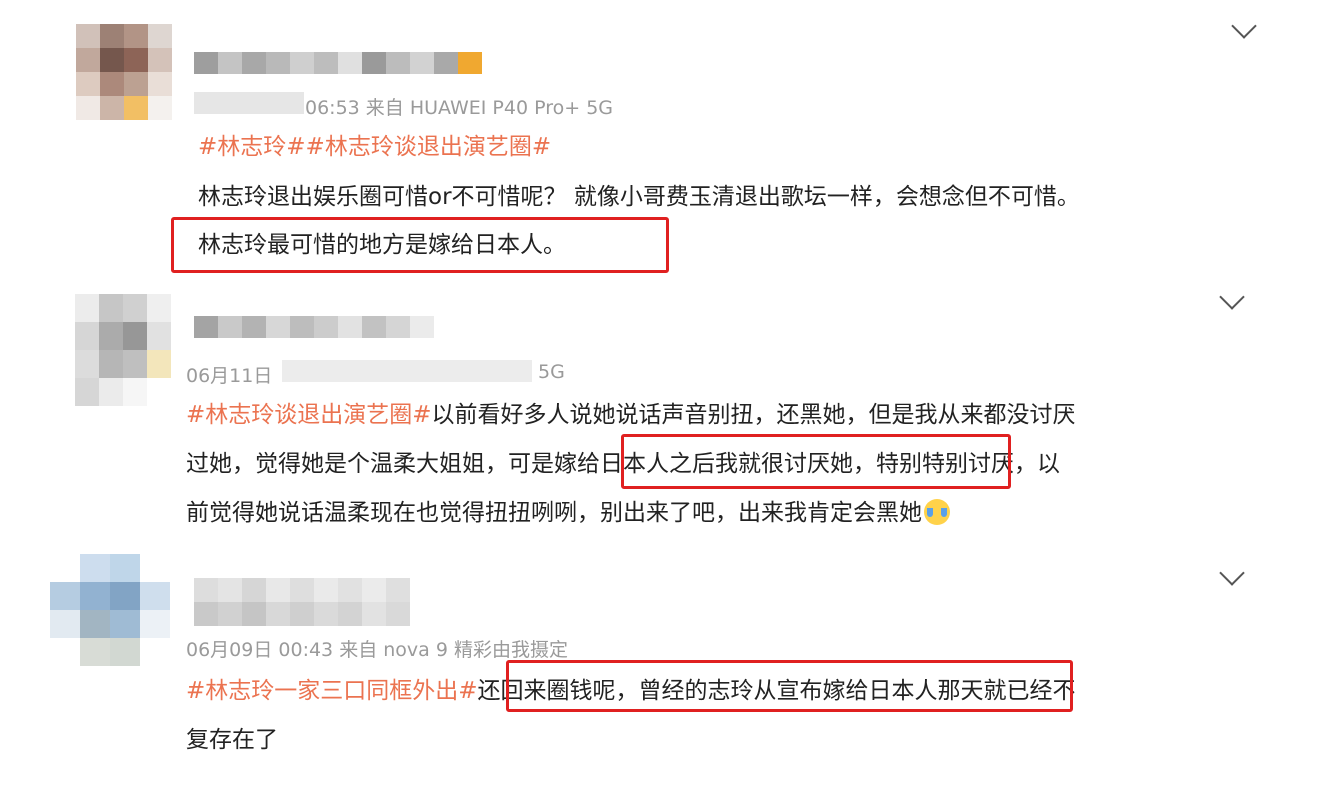 The width and height of the screenshot is (1332, 786). Describe the element at coordinates (639, 197) in the screenshot. I see `comment-text-line: 林志玲退出娱乐圈可惜or不可惜呢？ 就像小哥费玉清退出歌坛一样，会想念但不可惜。` at that location.